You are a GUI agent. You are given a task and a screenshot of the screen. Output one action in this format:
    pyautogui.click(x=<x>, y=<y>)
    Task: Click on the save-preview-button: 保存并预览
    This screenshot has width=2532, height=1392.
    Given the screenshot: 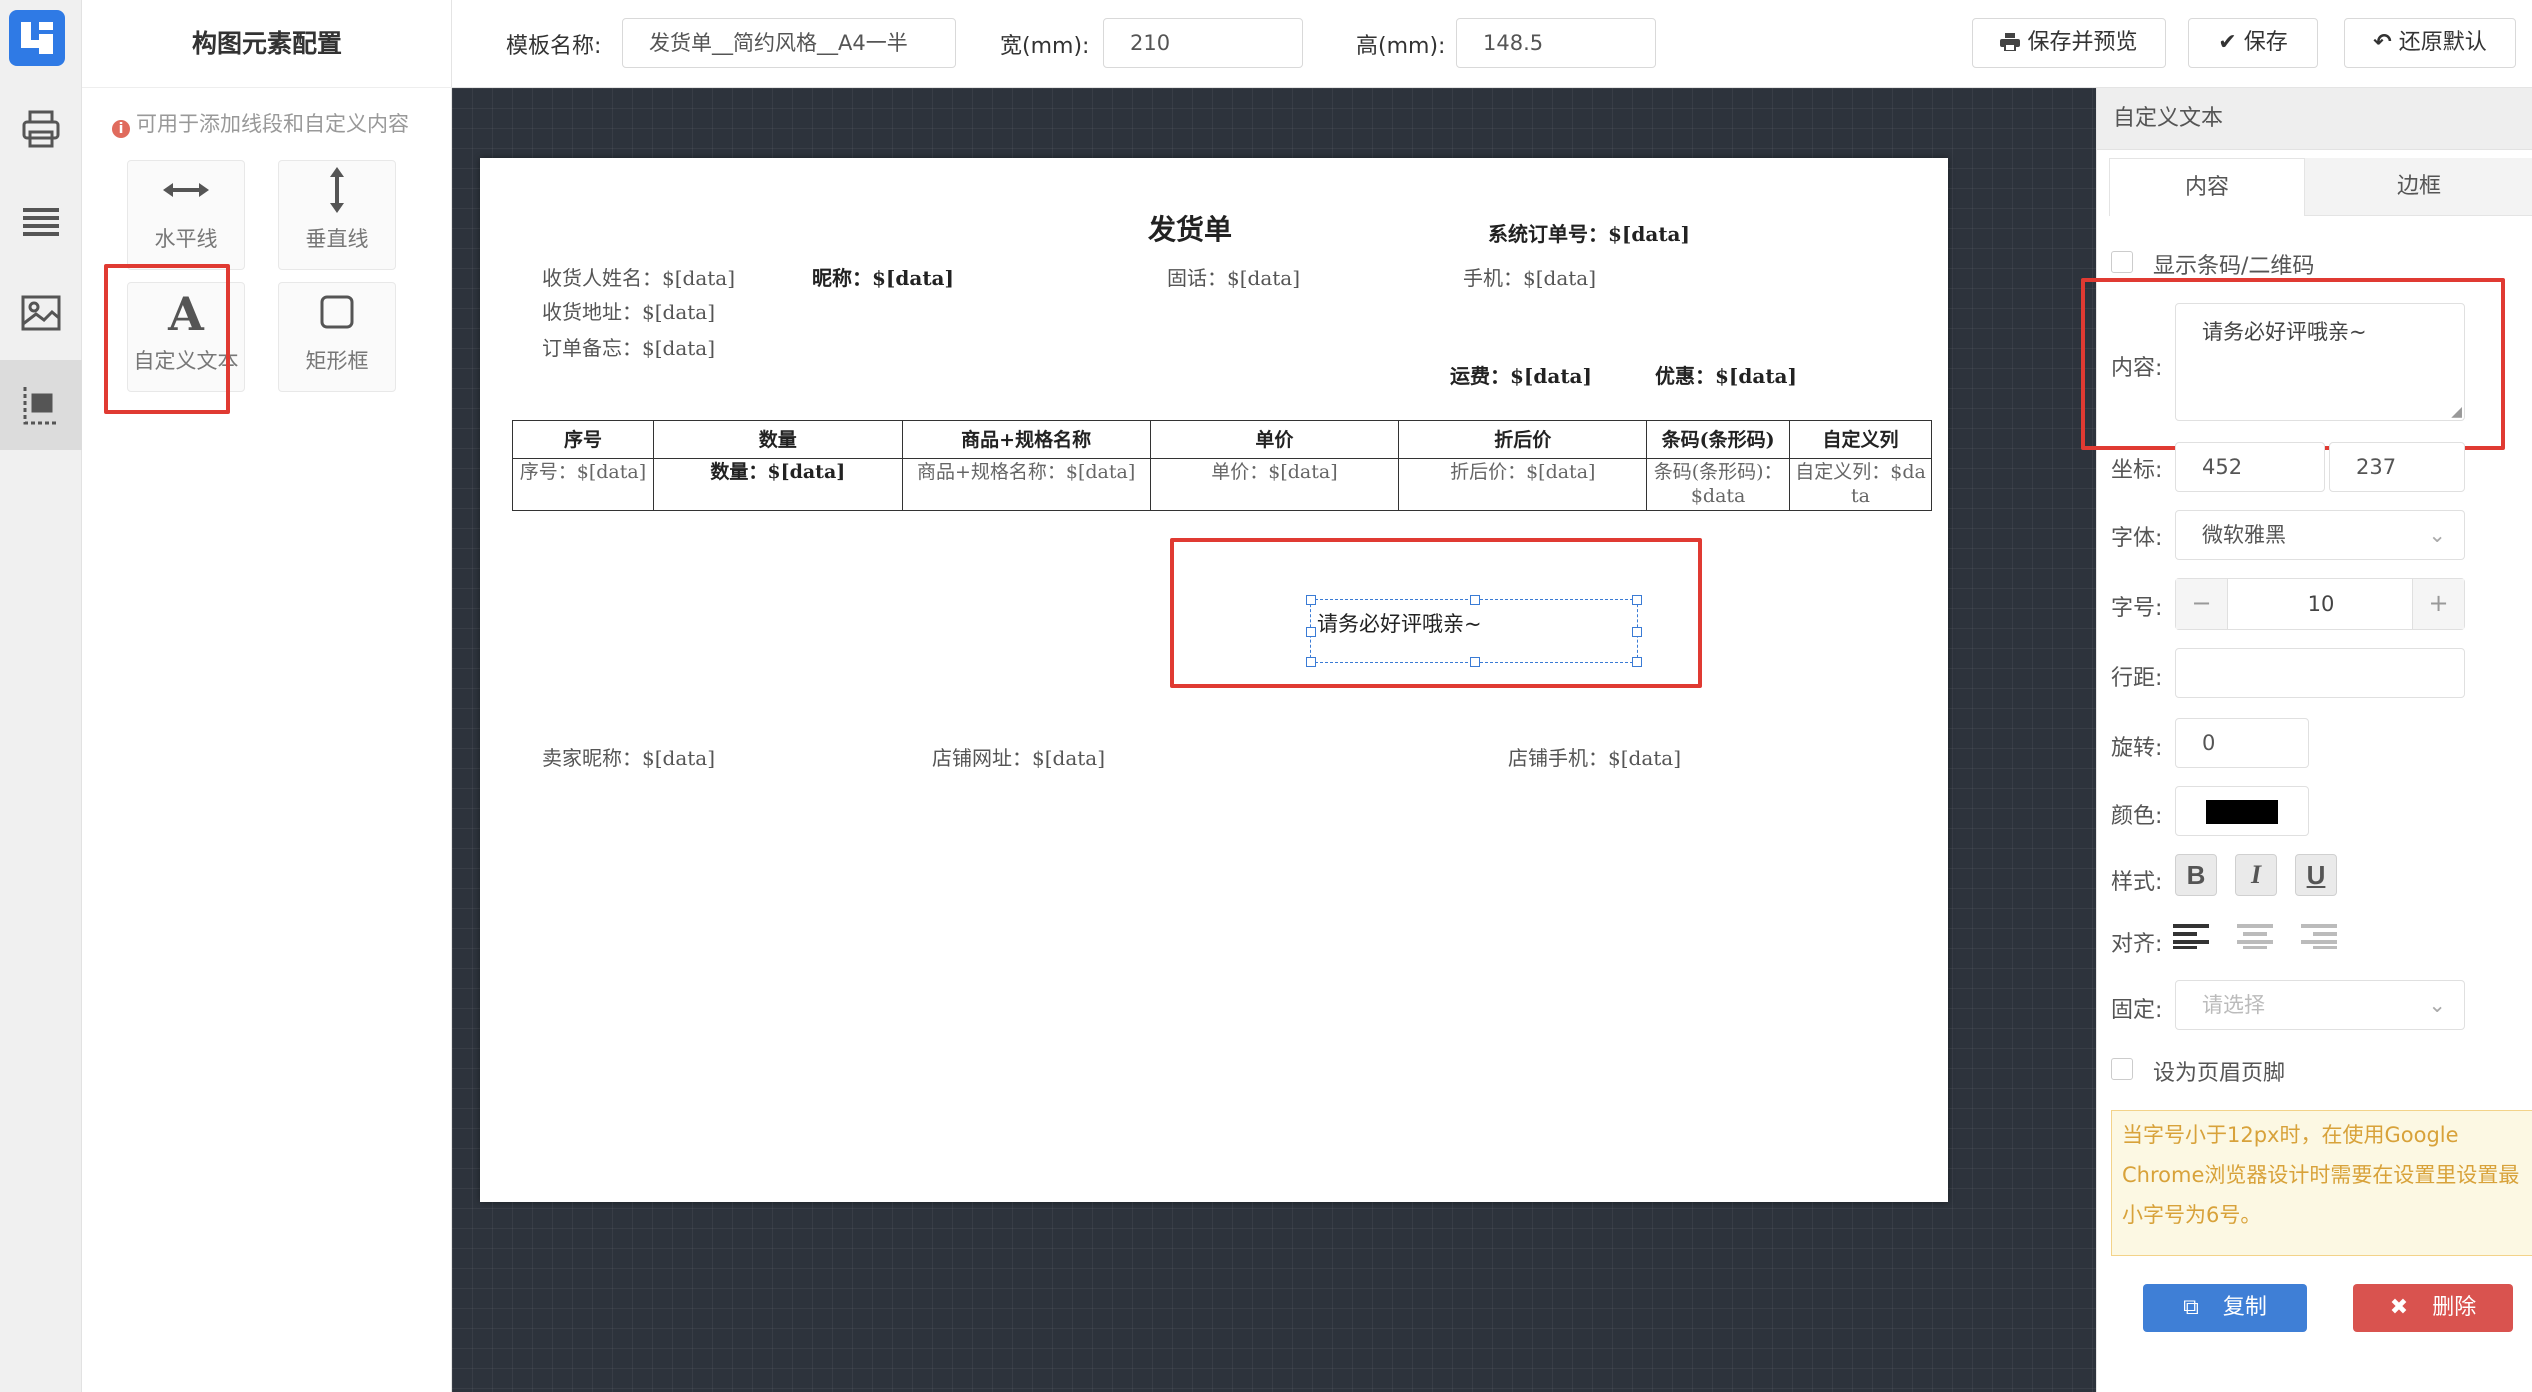 What is the action you would take?
    pyautogui.click(x=2069, y=43)
    